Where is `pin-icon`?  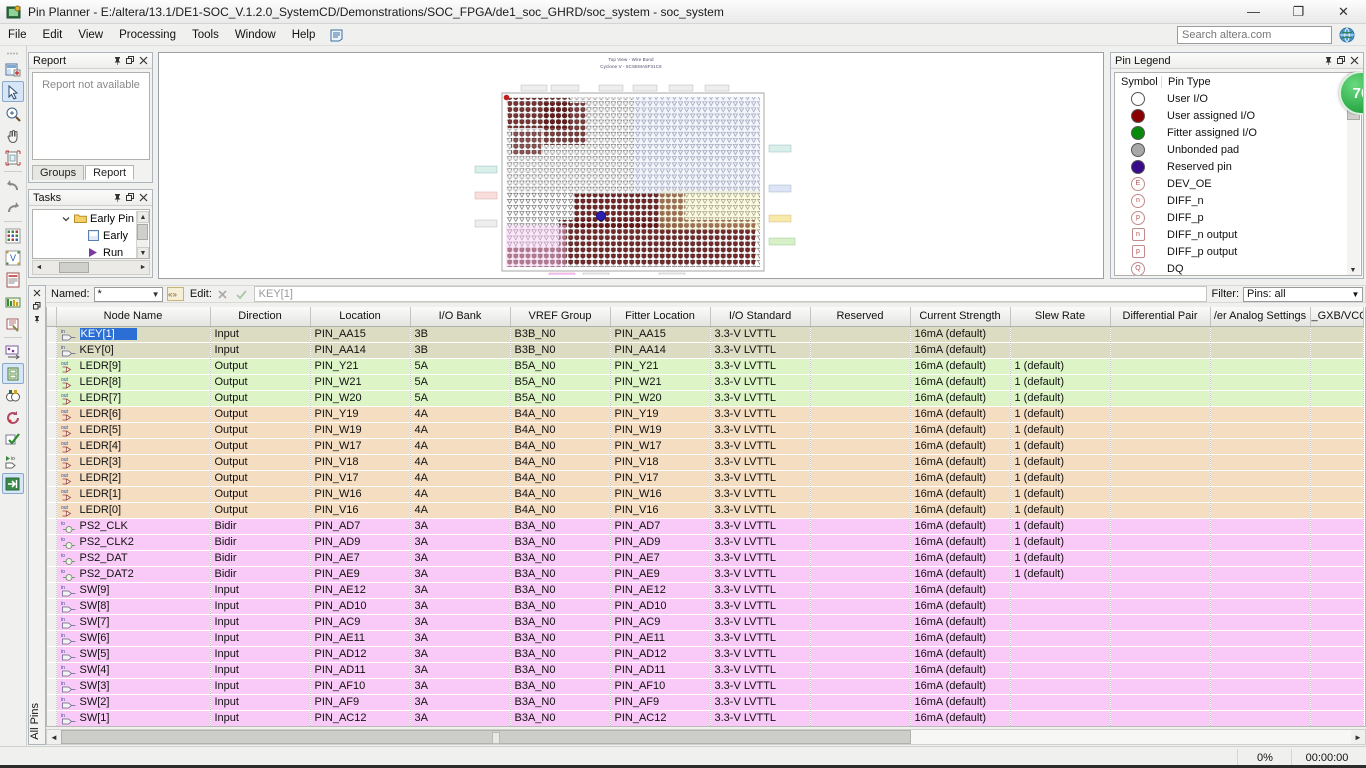 pin-icon is located at coordinates (1328, 60).